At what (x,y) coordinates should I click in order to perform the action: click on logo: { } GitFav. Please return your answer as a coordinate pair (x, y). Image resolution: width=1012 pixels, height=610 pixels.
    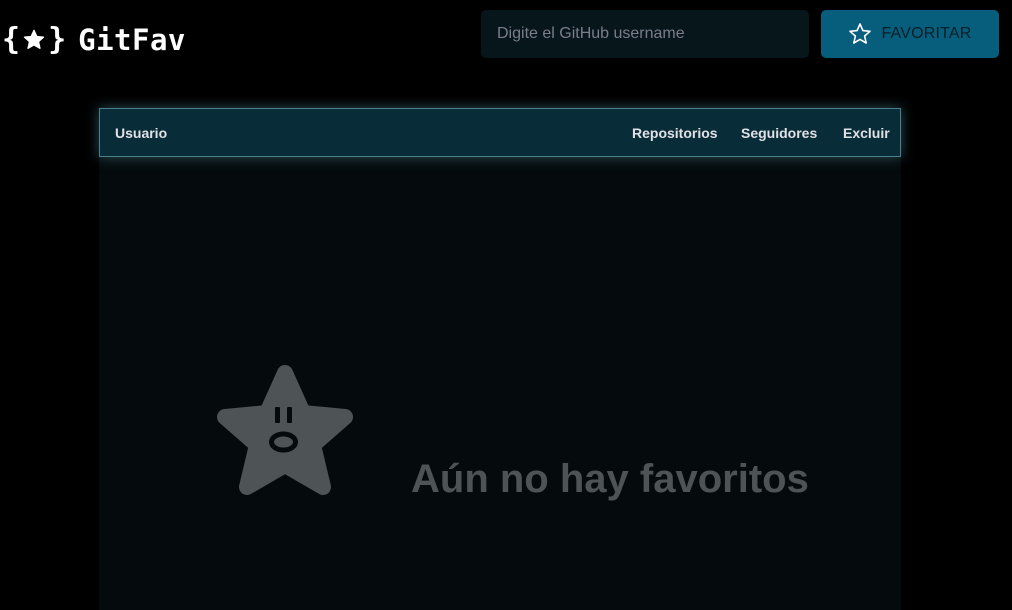
    Looking at the image, I should click on (94, 40).